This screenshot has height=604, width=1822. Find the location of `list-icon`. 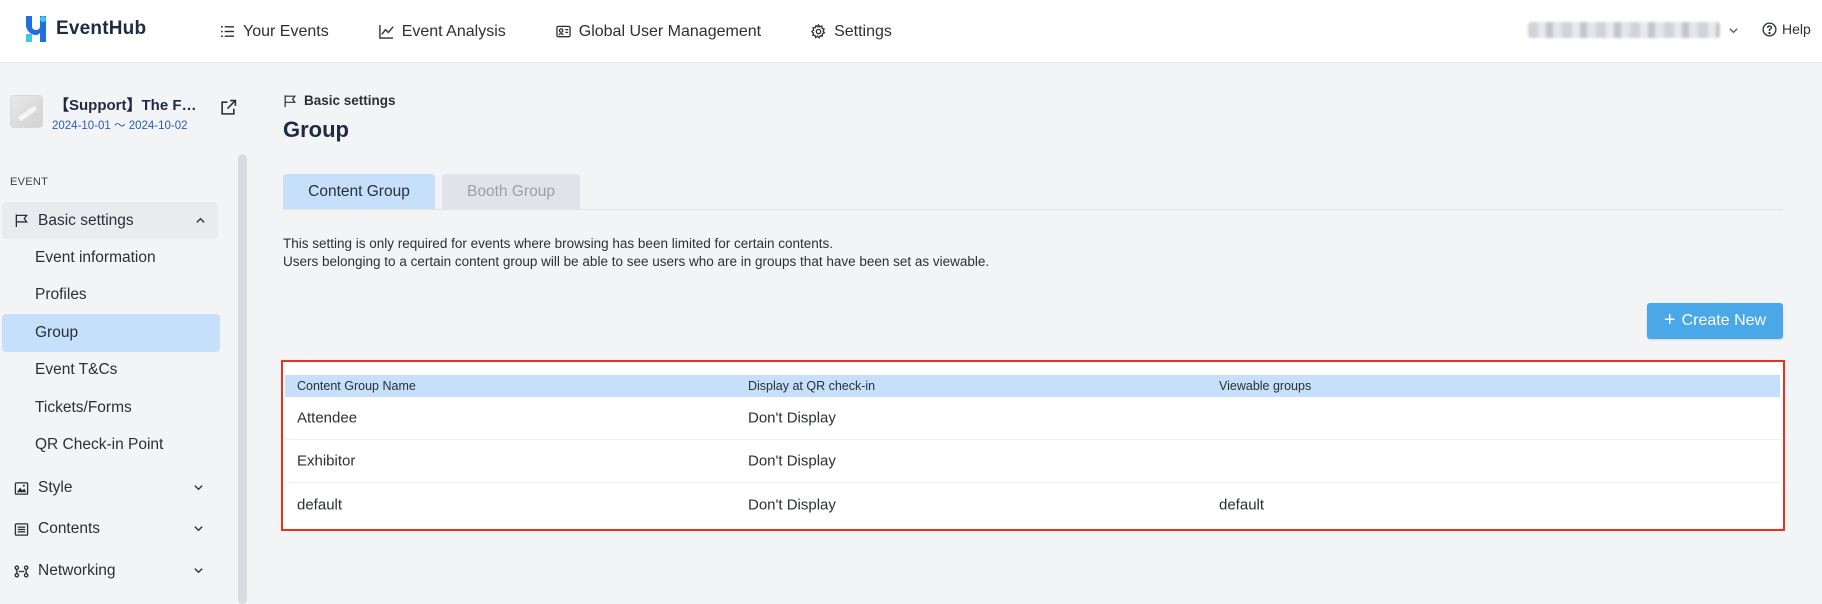

list-icon is located at coordinates (227, 31).